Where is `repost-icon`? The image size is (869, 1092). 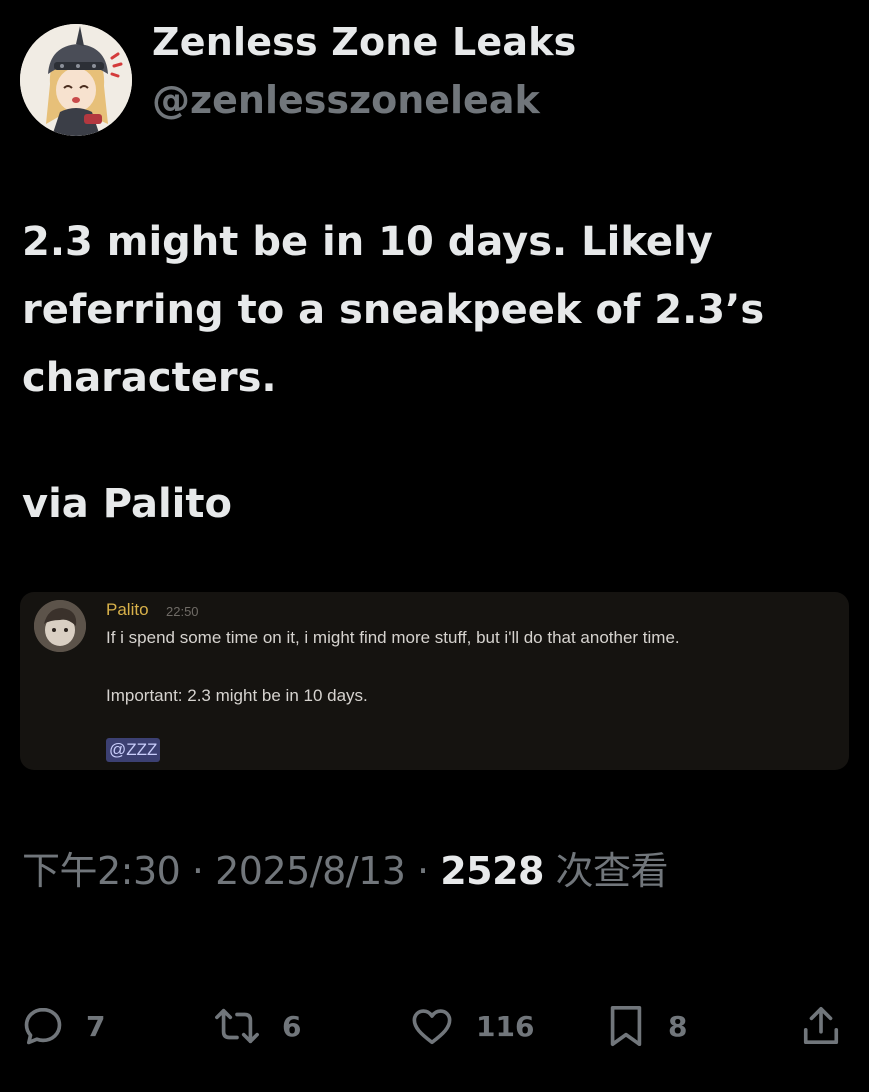 repost-icon is located at coordinates (237, 1026).